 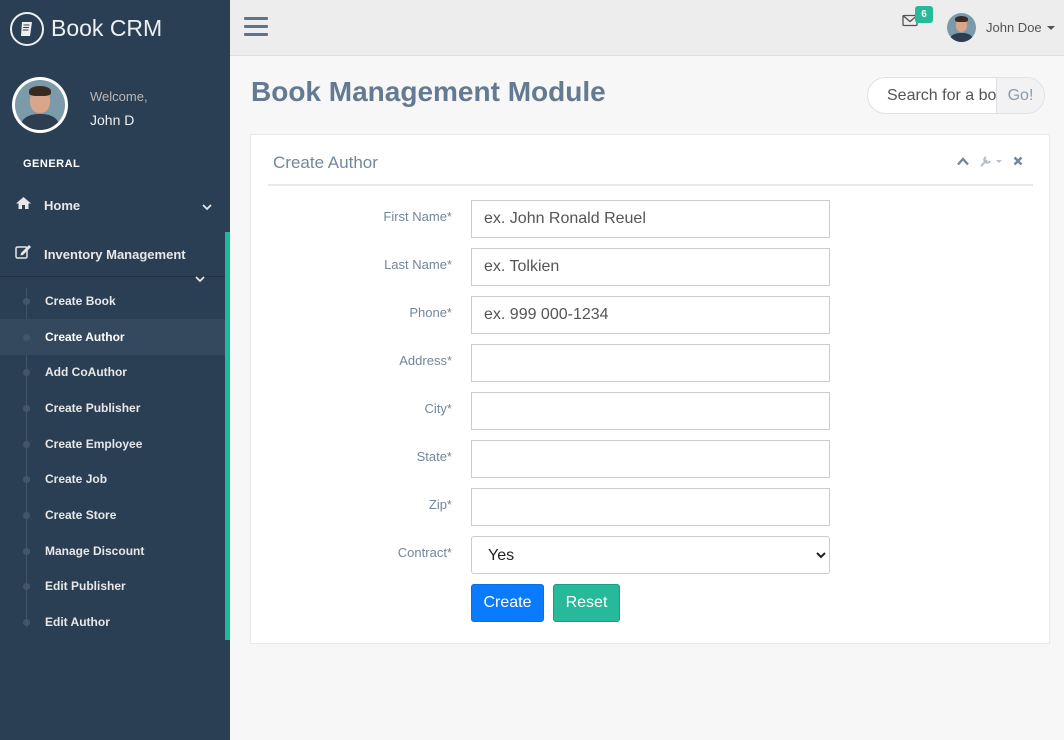 I want to click on sidebar-item-edit-author: Edit Author, so click(x=112, y=622).